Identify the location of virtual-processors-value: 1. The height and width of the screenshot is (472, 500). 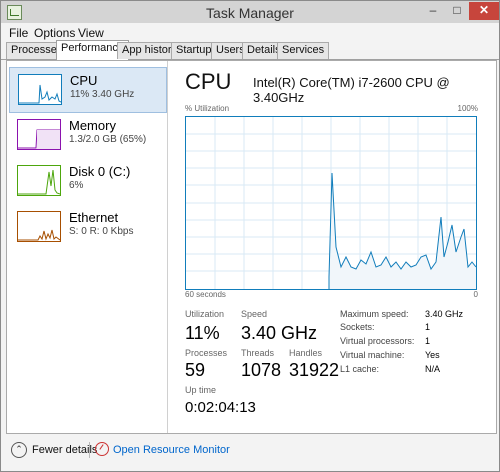
(428, 341).